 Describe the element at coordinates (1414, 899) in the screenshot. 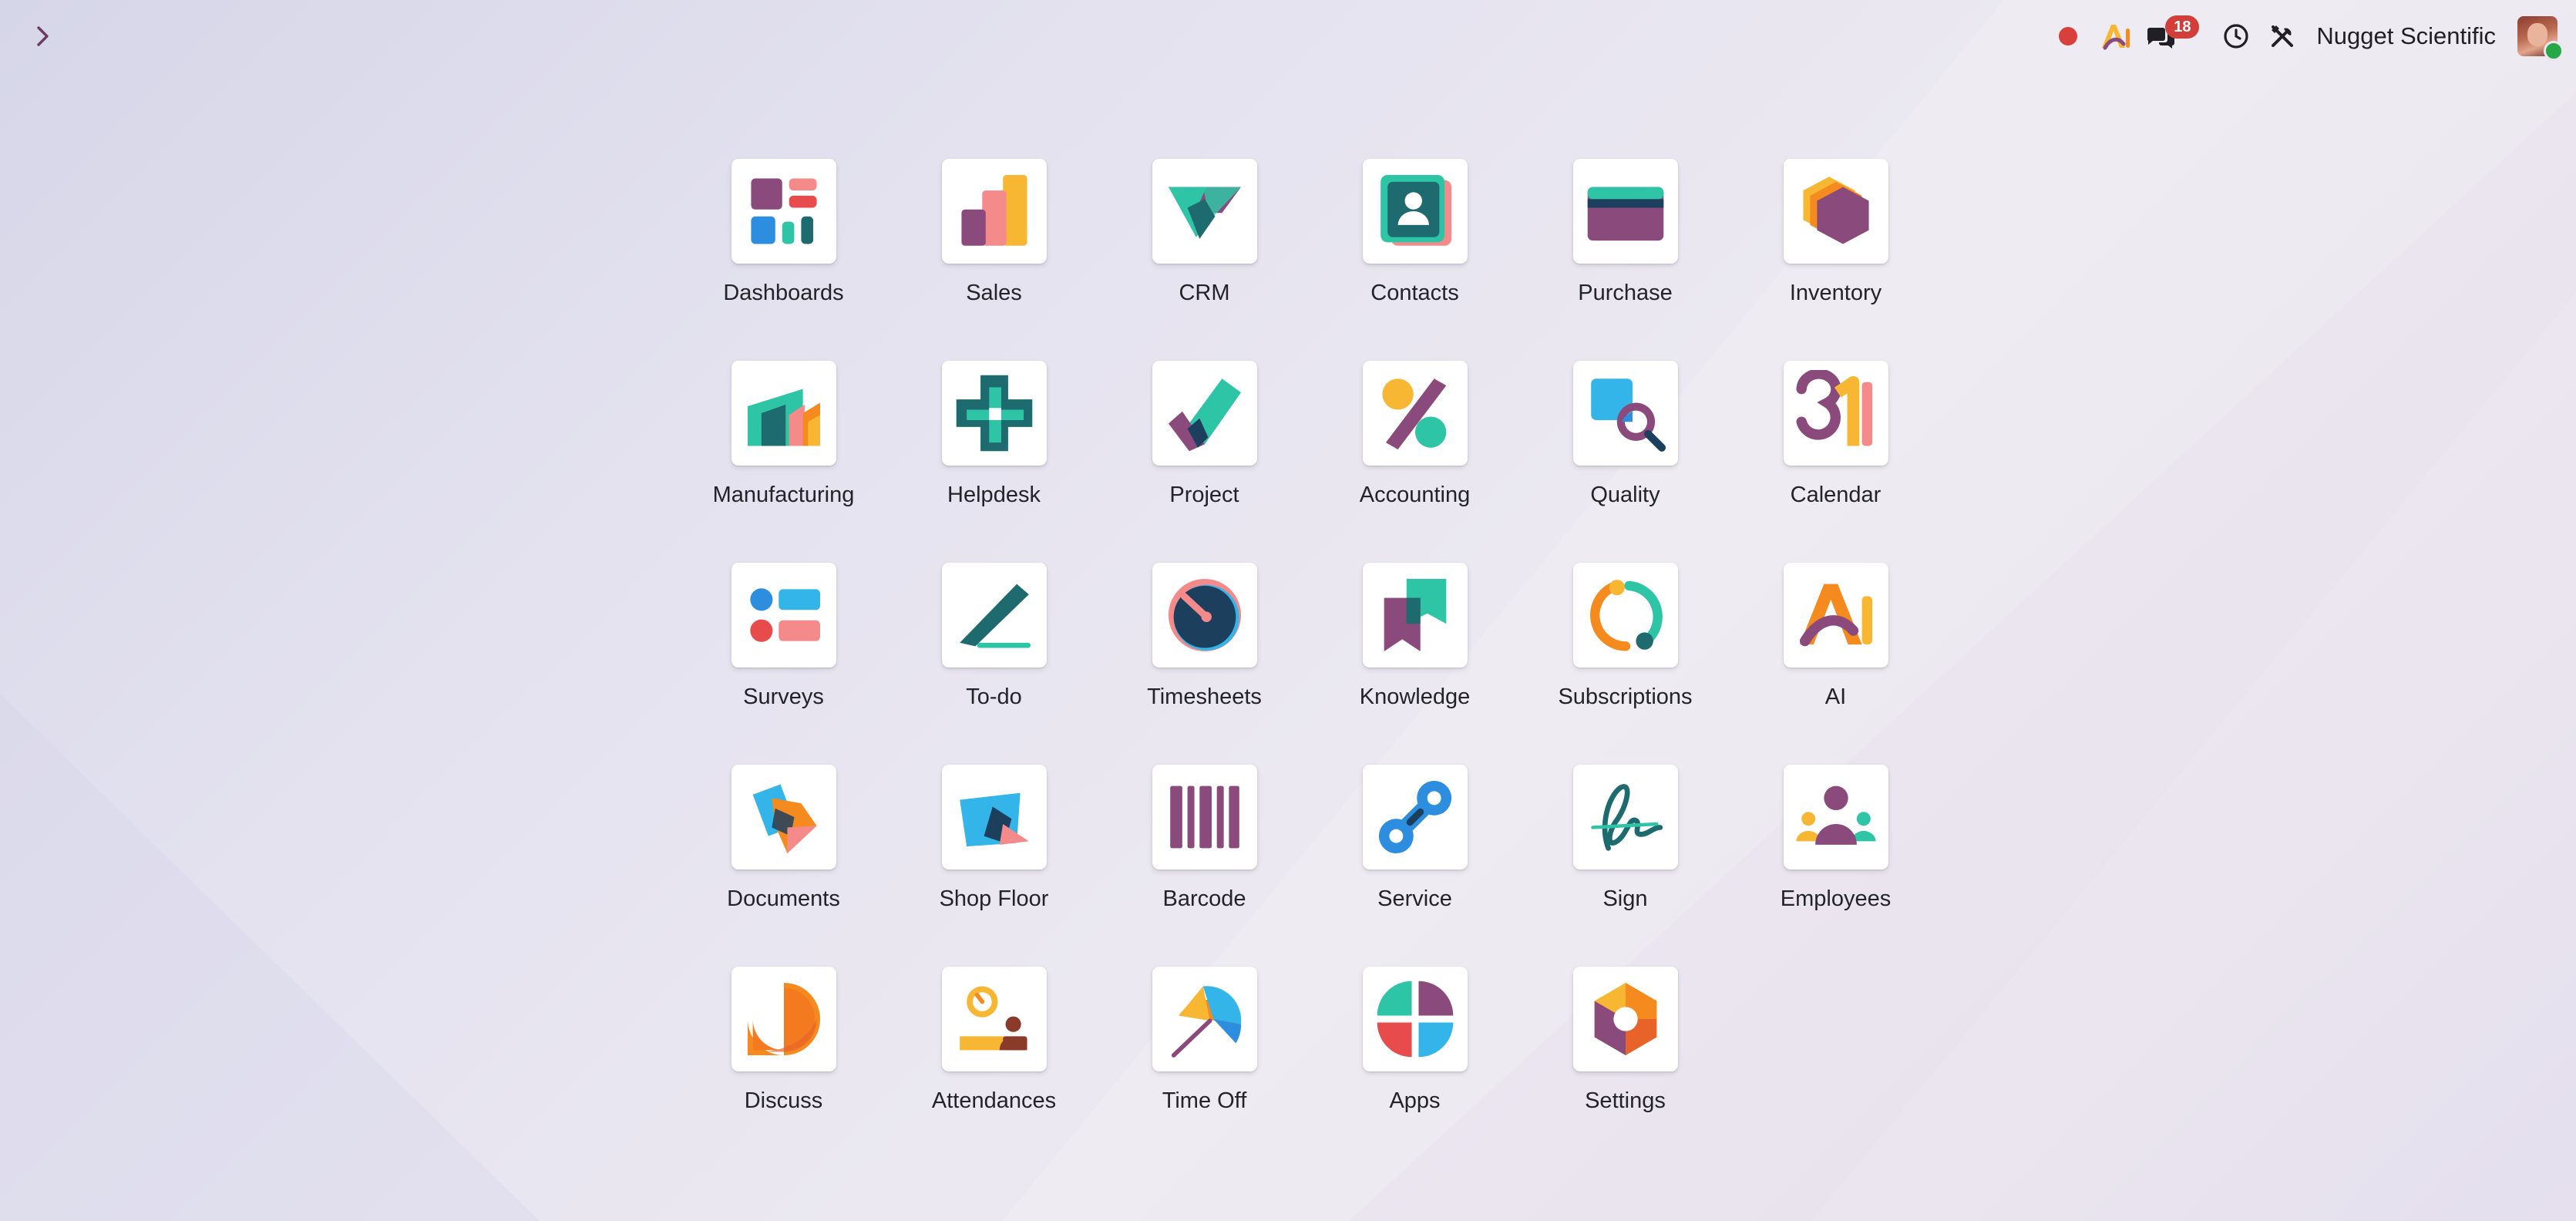

I see `app-label: Service` at that location.